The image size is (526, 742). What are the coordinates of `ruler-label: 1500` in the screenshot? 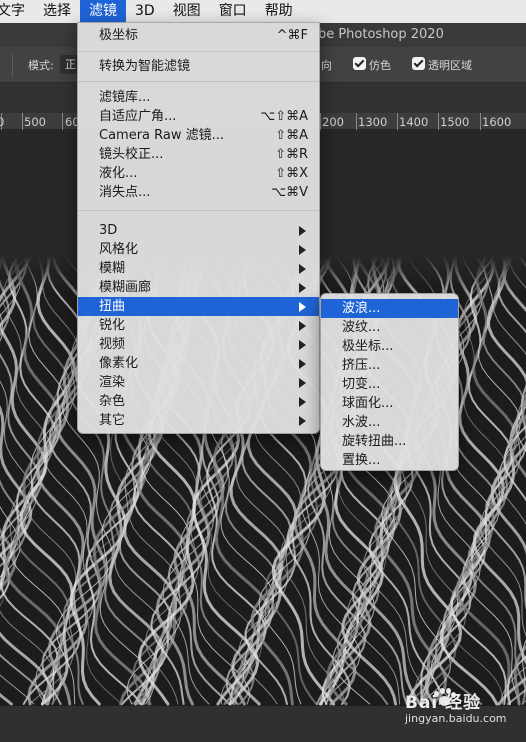 It's located at (455, 122).